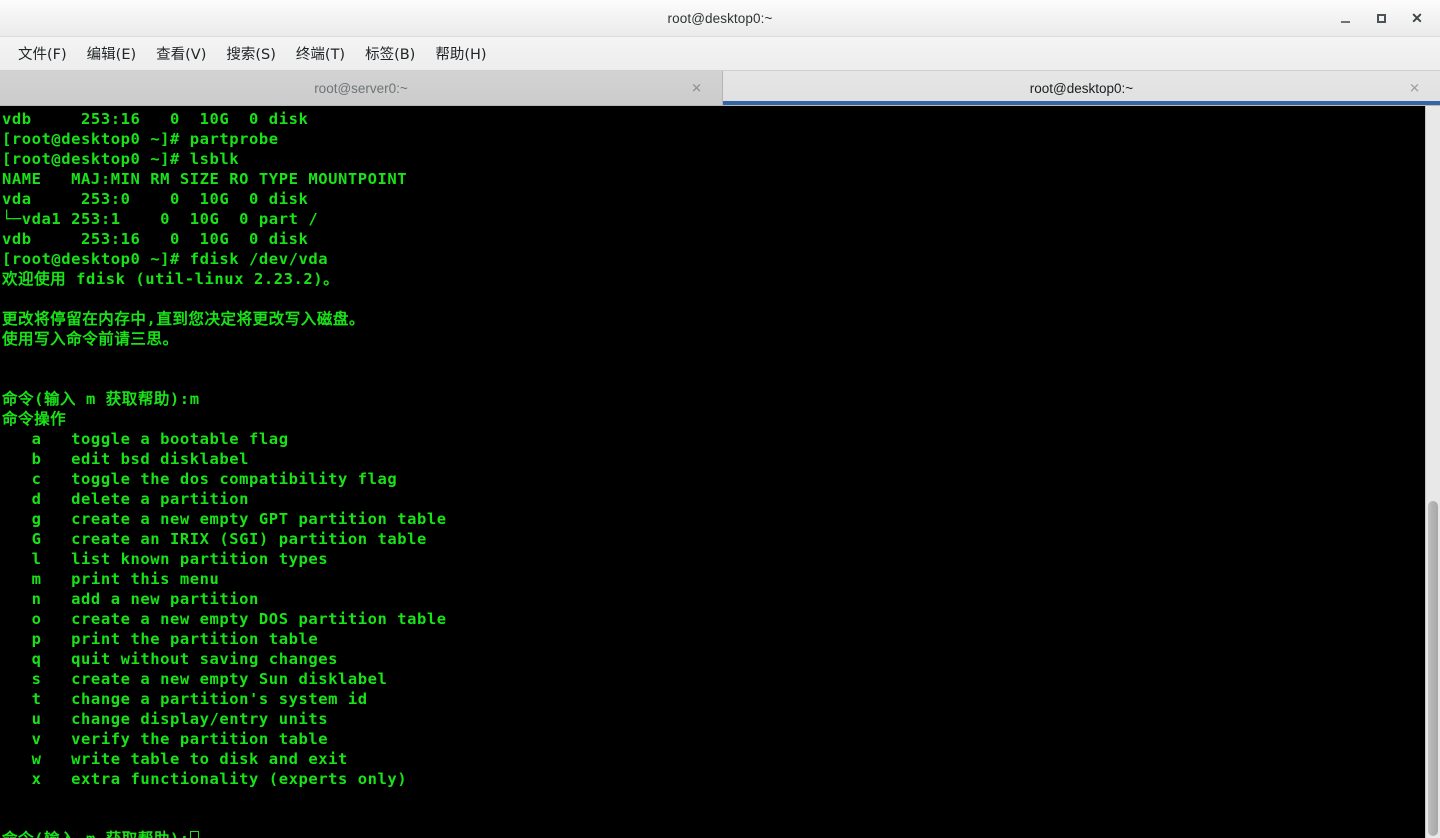  What do you see at coordinates (121, 159) in the screenshot?
I see `terminal-line: [root@desktop0 ~]# lsblk` at bounding box center [121, 159].